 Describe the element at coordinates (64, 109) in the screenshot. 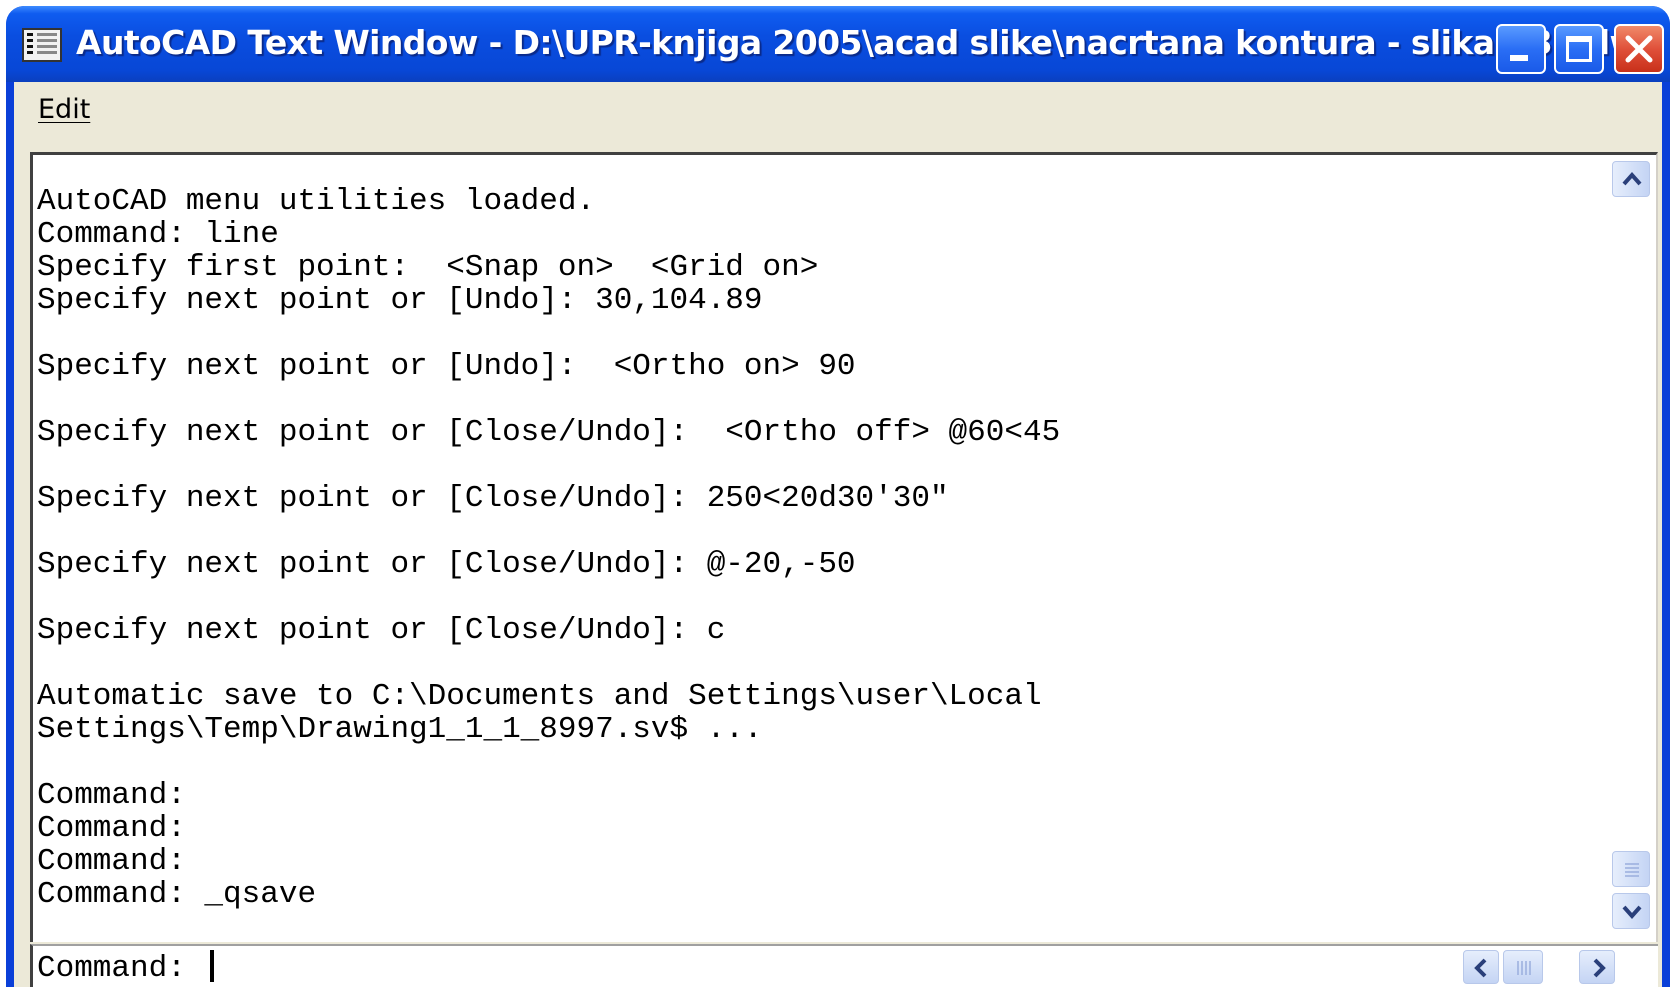

I see `menu-edit: Edit` at that location.